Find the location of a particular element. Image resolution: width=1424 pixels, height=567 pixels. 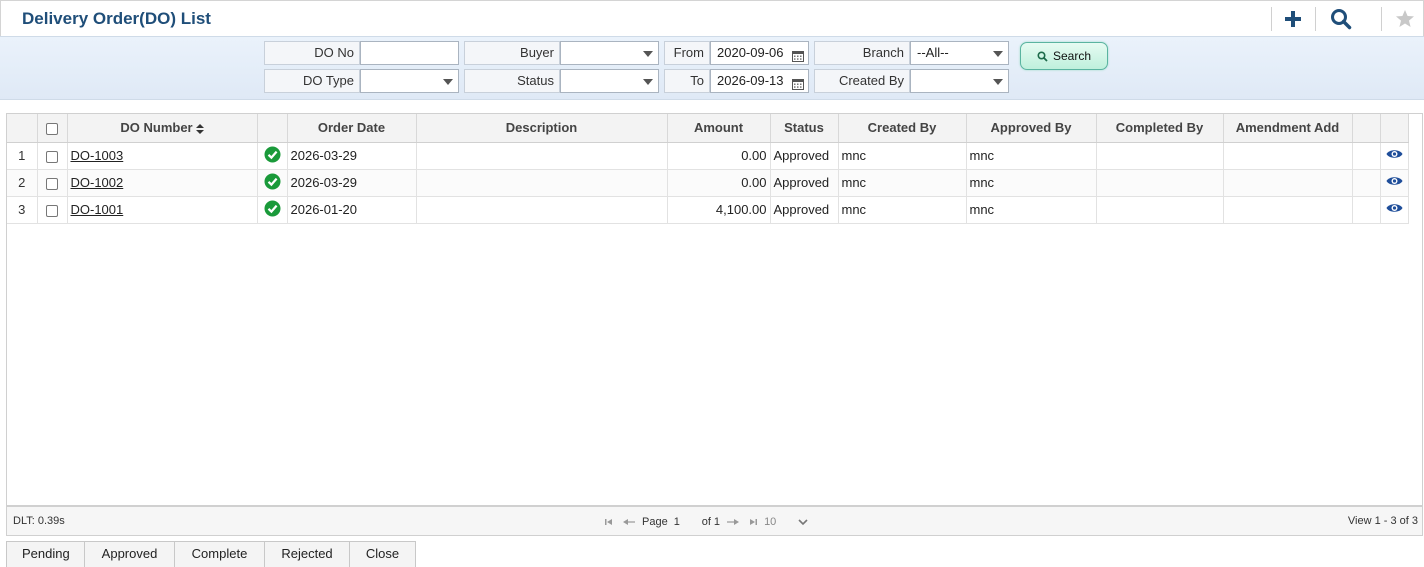

buyer-label: Buyer is located at coordinates (512, 53).